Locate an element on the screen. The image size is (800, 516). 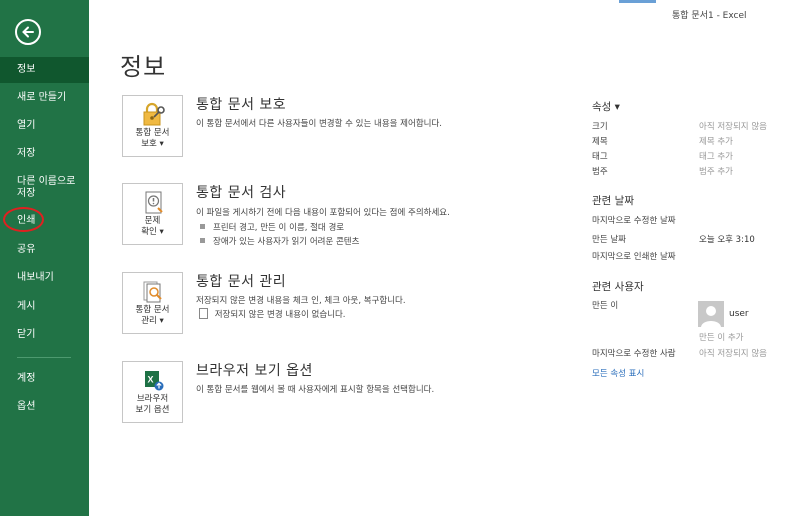
page-title: 정보 is located at coordinates (143, 67).